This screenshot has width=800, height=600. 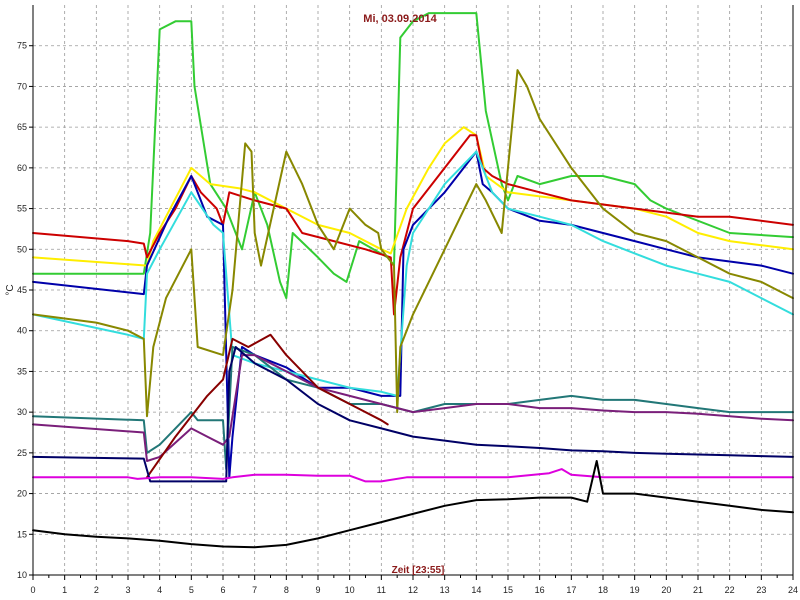 What do you see at coordinates (10, 289) in the screenshot?
I see `y-axis-label: °C` at bounding box center [10, 289].